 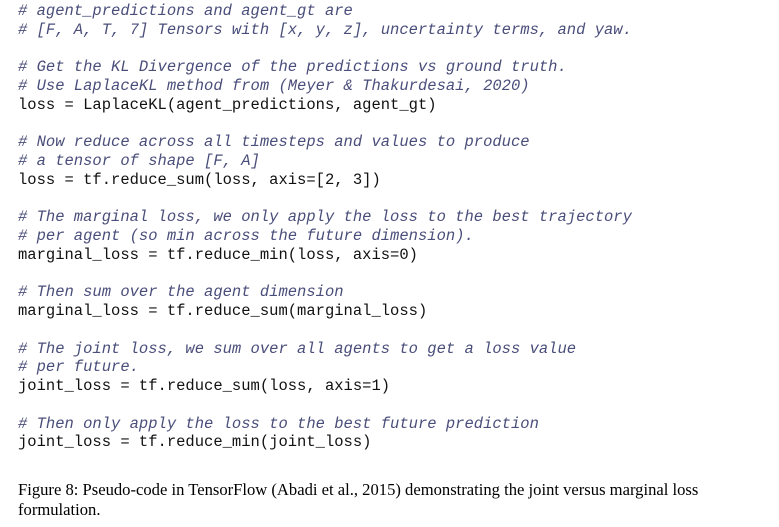 What do you see at coordinates (139, 161) in the screenshot?
I see `code-comment-line: # a tensor of shape [F, A]` at bounding box center [139, 161].